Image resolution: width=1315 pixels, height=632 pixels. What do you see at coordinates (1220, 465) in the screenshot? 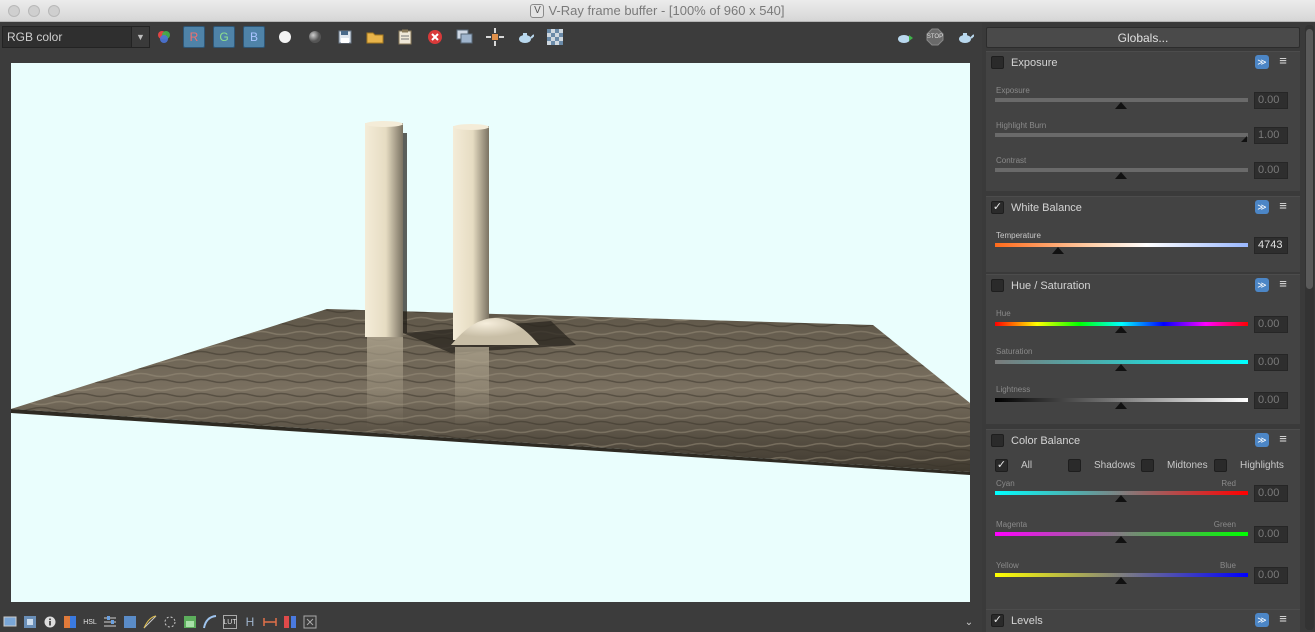
I see `highlights-checkbox` at bounding box center [1220, 465].